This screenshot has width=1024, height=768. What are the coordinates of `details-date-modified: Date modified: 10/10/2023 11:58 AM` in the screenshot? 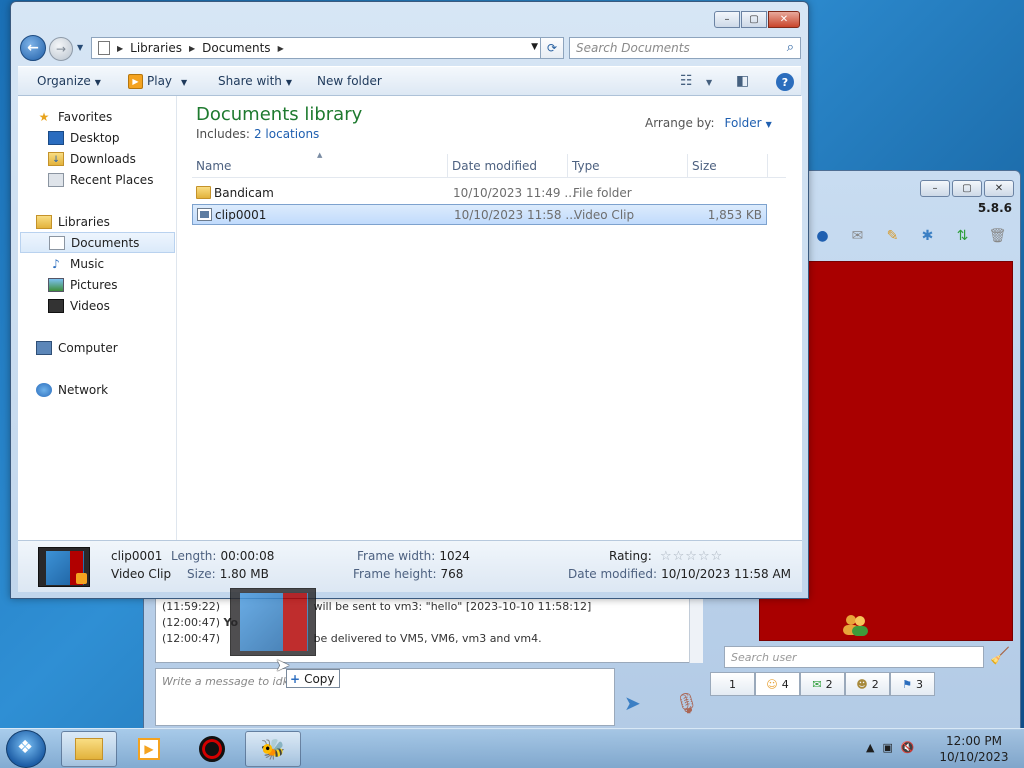 It's located at (680, 574).